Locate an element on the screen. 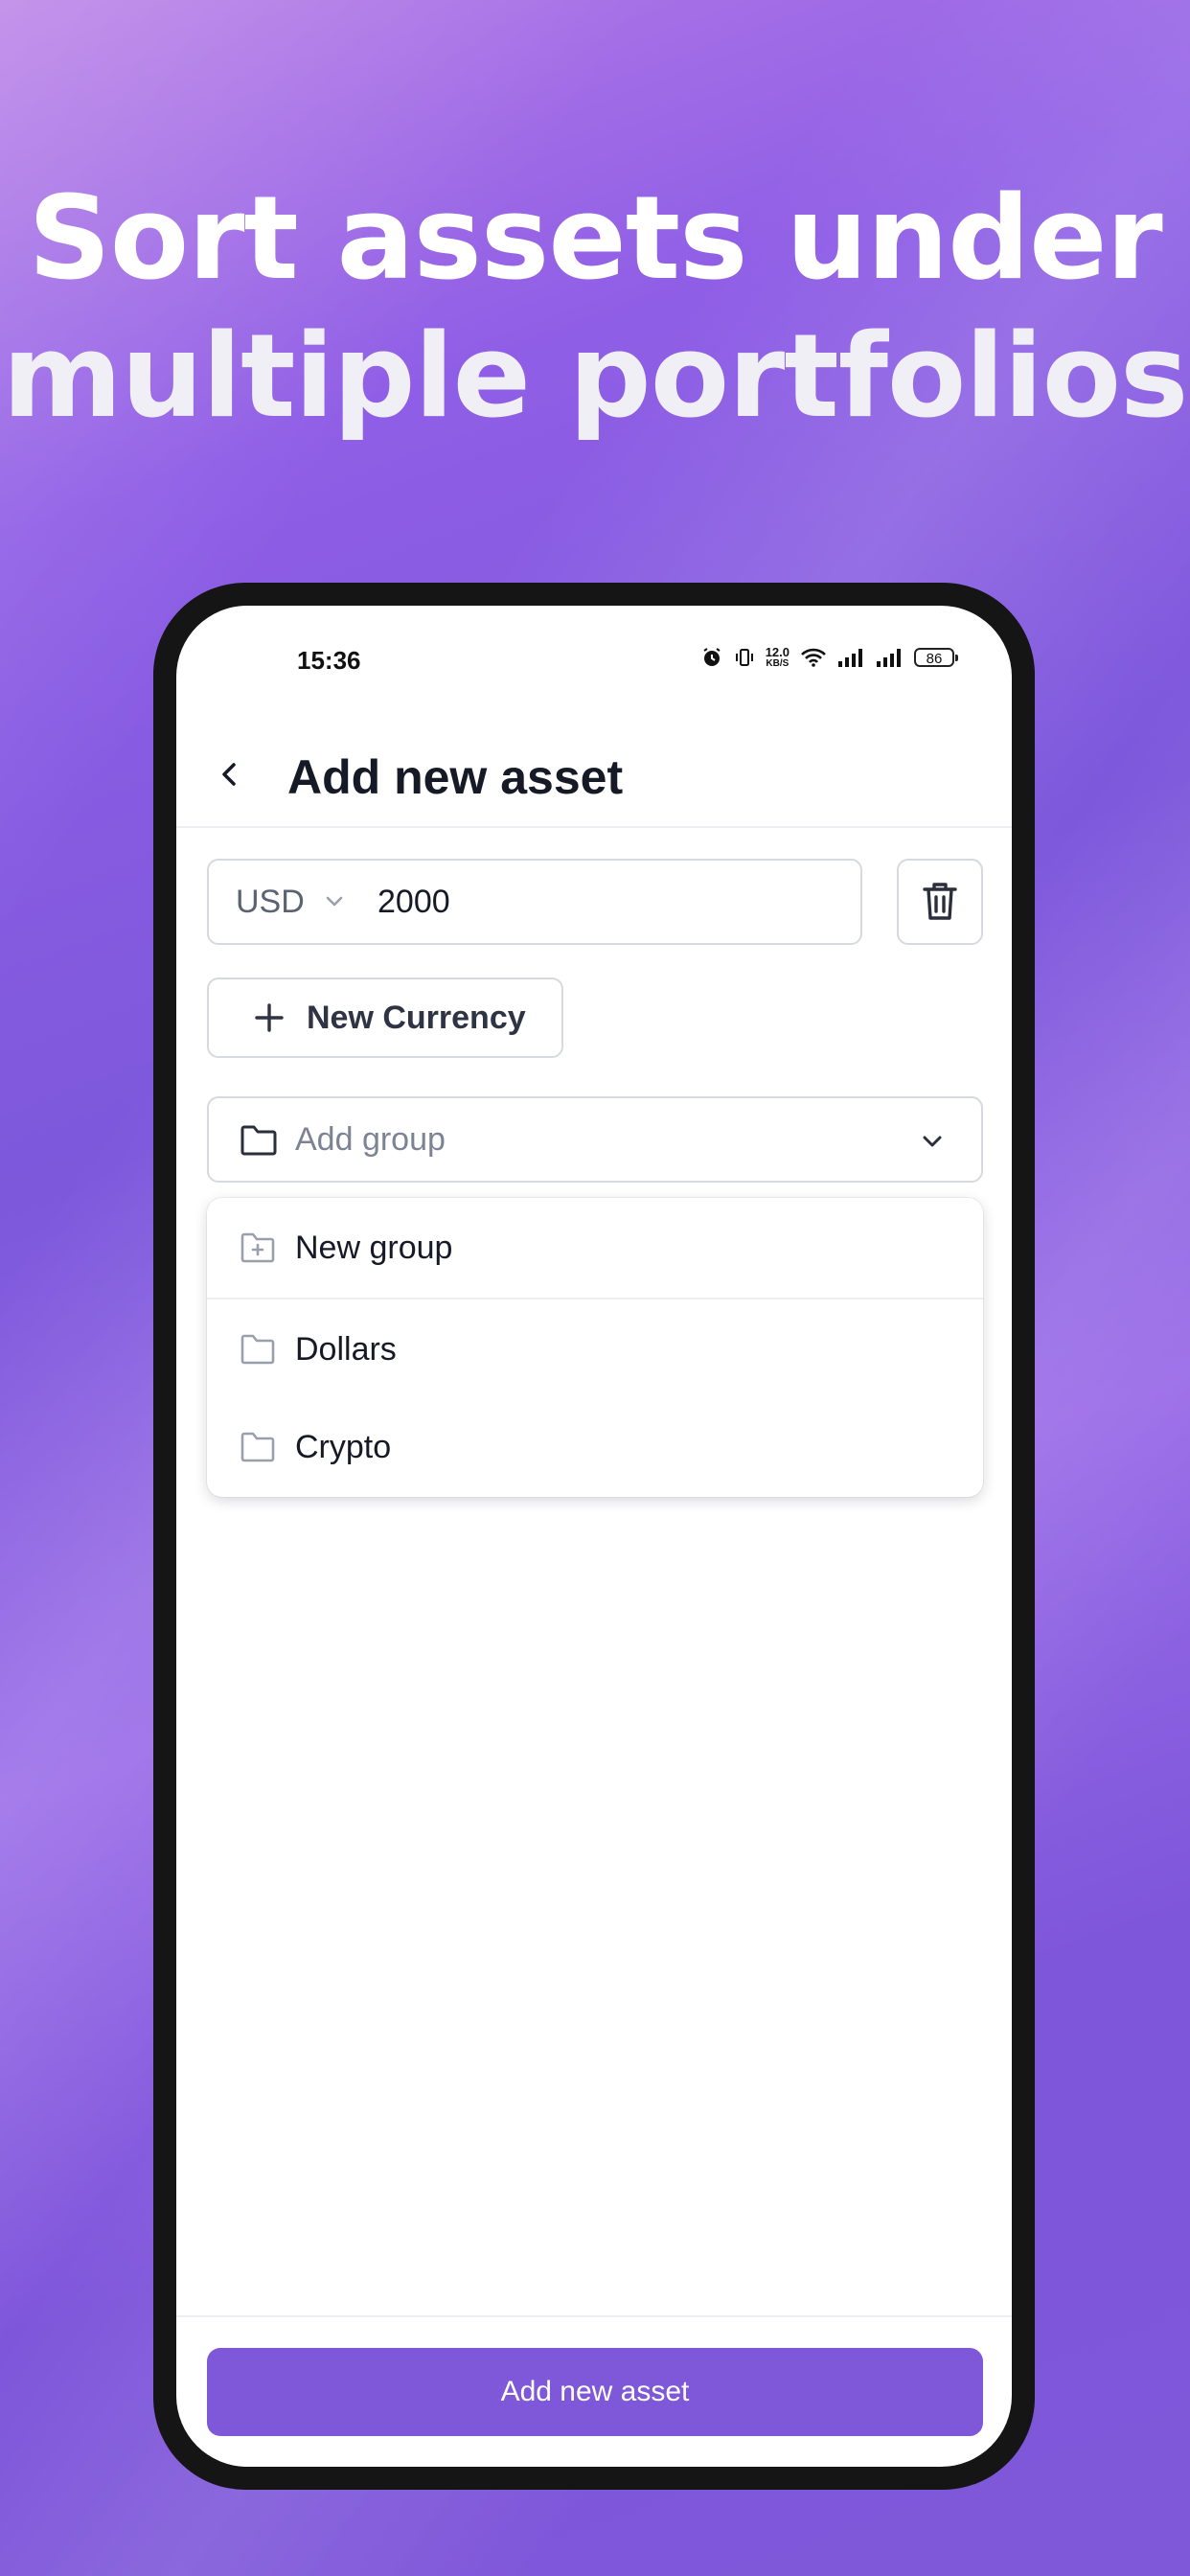 Image resolution: width=1190 pixels, height=2576 pixels. app-header: Add new asset is located at coordinates (594, 774).